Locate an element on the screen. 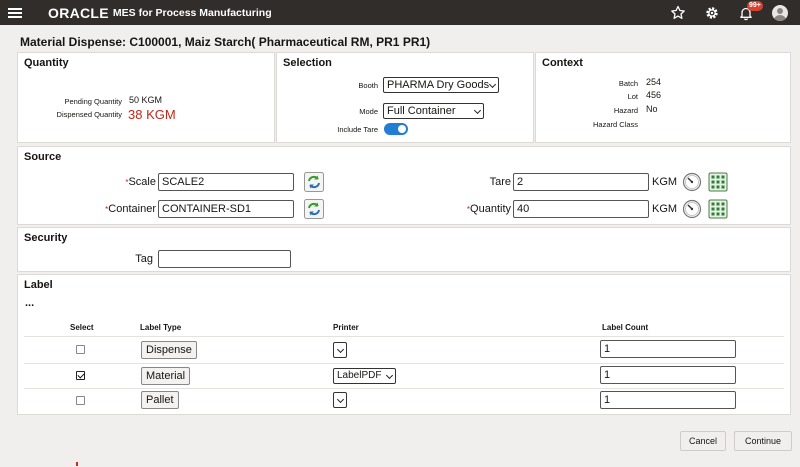 The image size is (800, 467). hazard-value: No is located at coordinates (652, 109).